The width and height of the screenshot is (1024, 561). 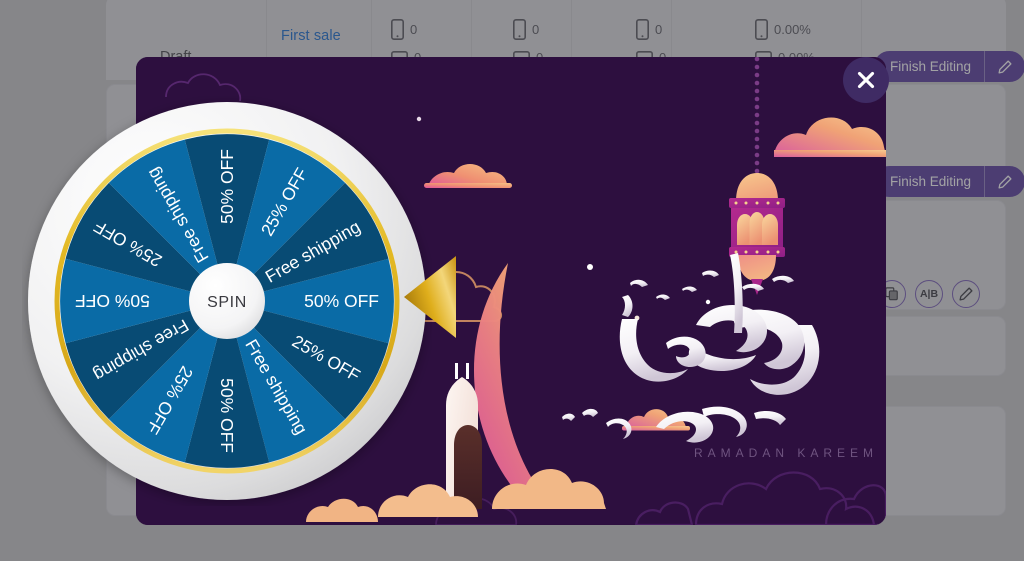 What do you see at coordinates (430, 297) in the screenshot?
I see `pointer-triangle` at bounding box center [430, 297].